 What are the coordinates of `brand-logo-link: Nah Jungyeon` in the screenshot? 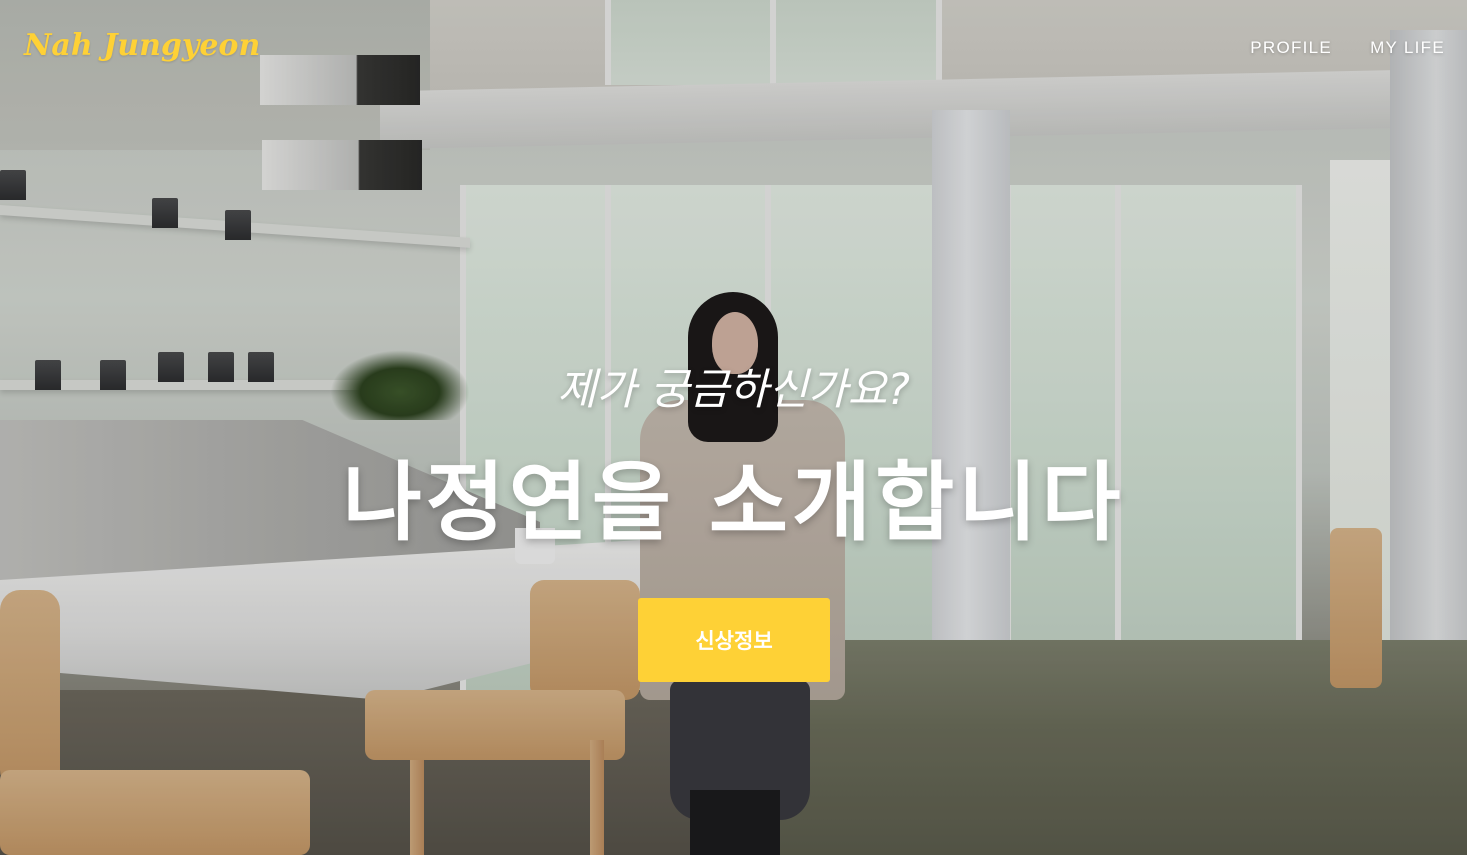 It's located at (142, 45).